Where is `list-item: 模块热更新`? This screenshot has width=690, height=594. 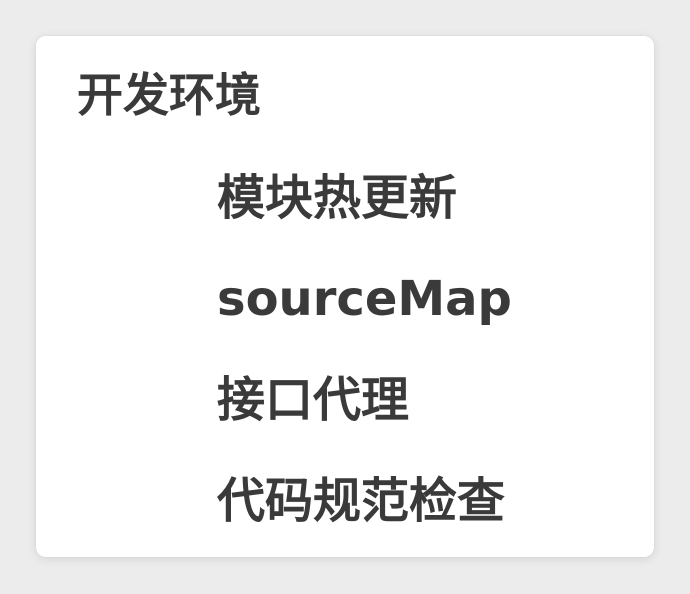 list-item: 模块热更新 is located at coordinates (337, 198).